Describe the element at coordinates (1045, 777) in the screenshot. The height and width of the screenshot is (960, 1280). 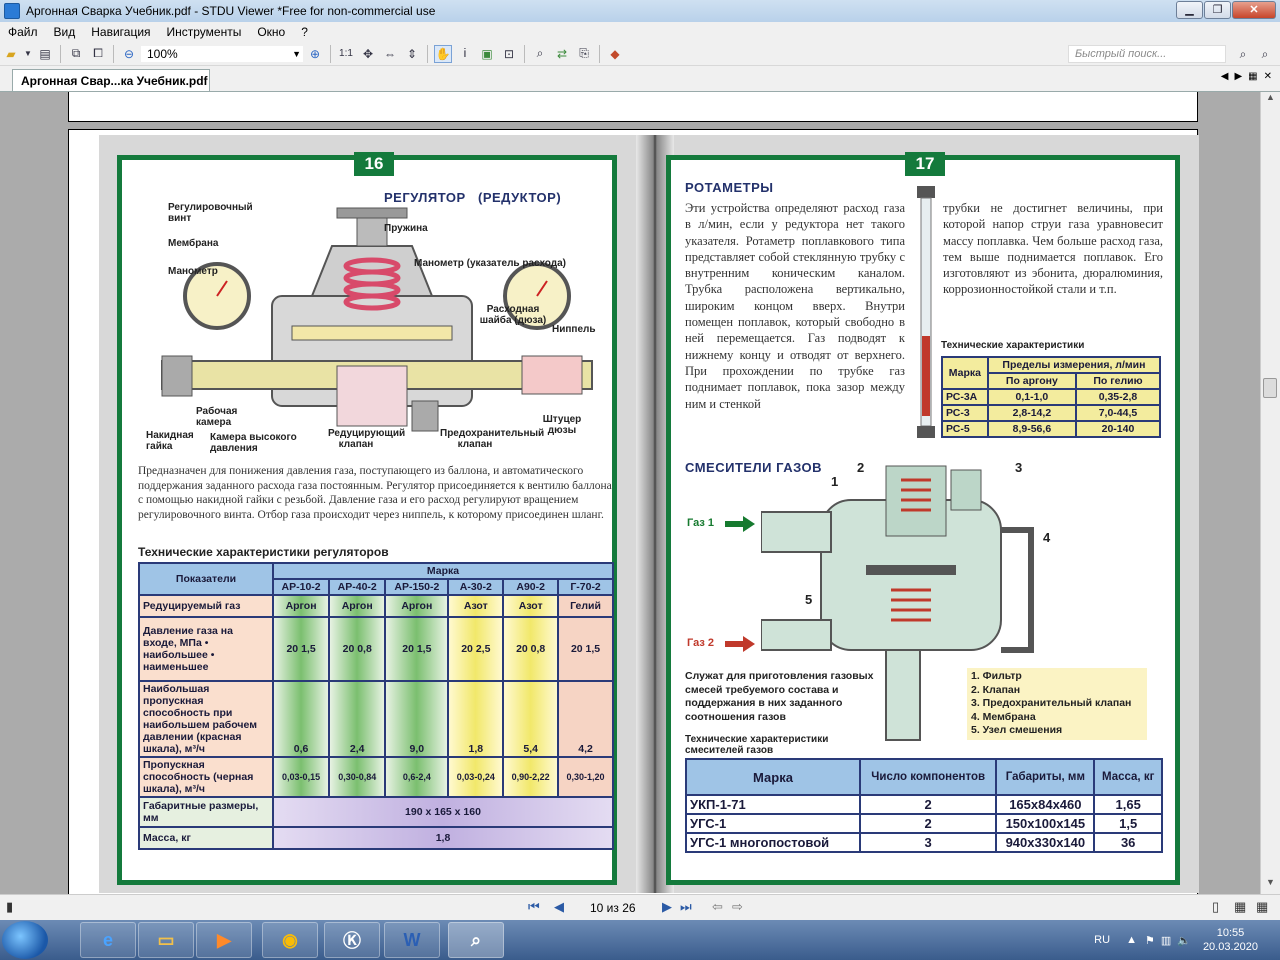
I see `col-dims: Габариты, мм` at that location.